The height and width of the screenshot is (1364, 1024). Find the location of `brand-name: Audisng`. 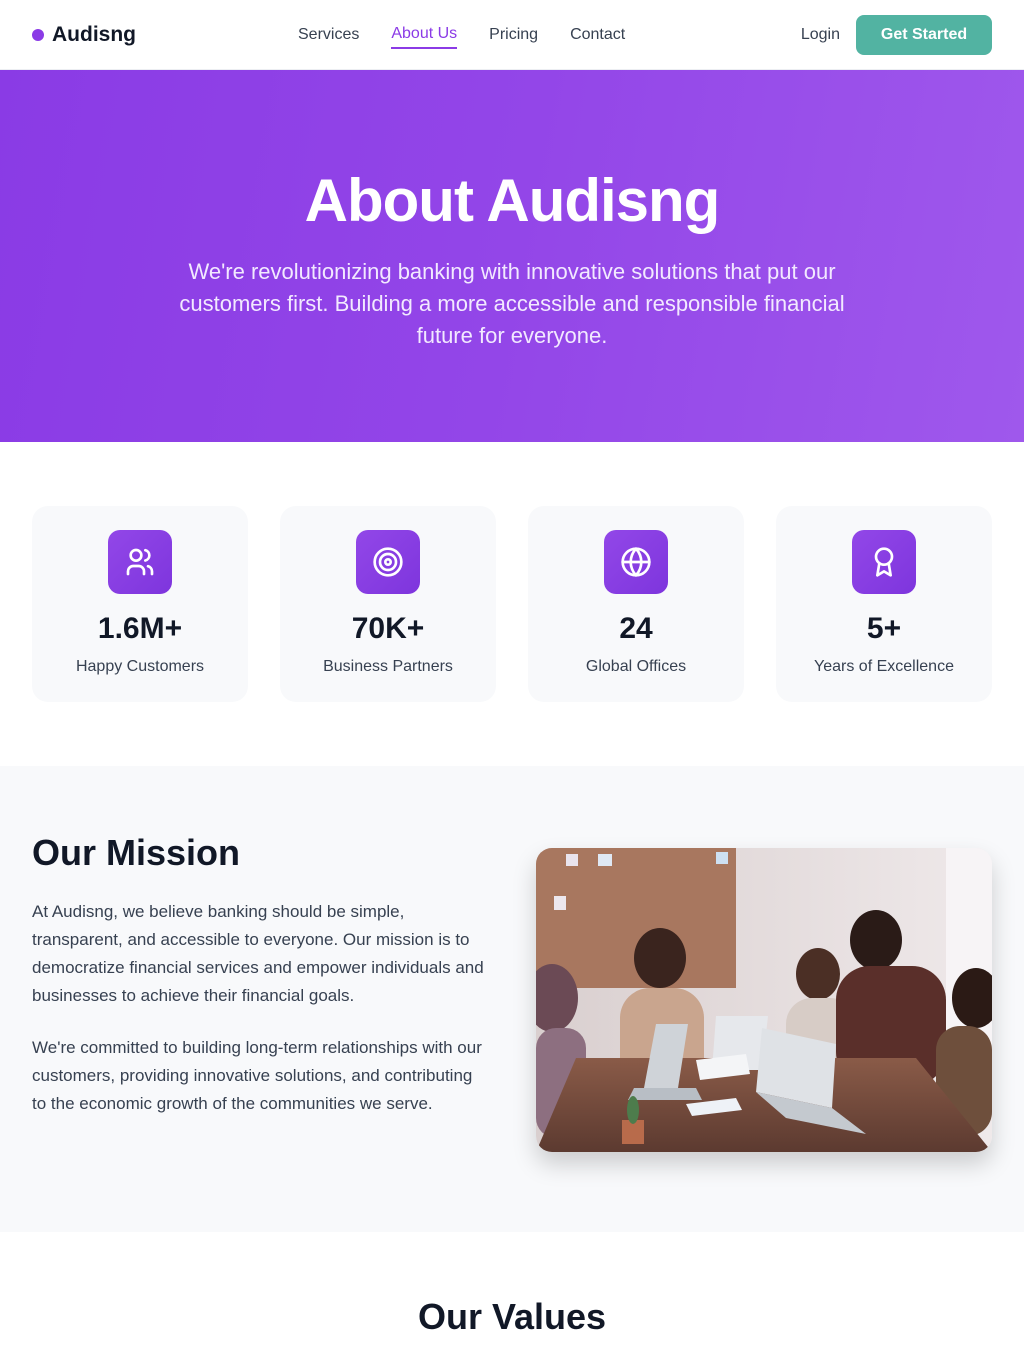

brand-name: Audisng is located at coordinates (94, 34).